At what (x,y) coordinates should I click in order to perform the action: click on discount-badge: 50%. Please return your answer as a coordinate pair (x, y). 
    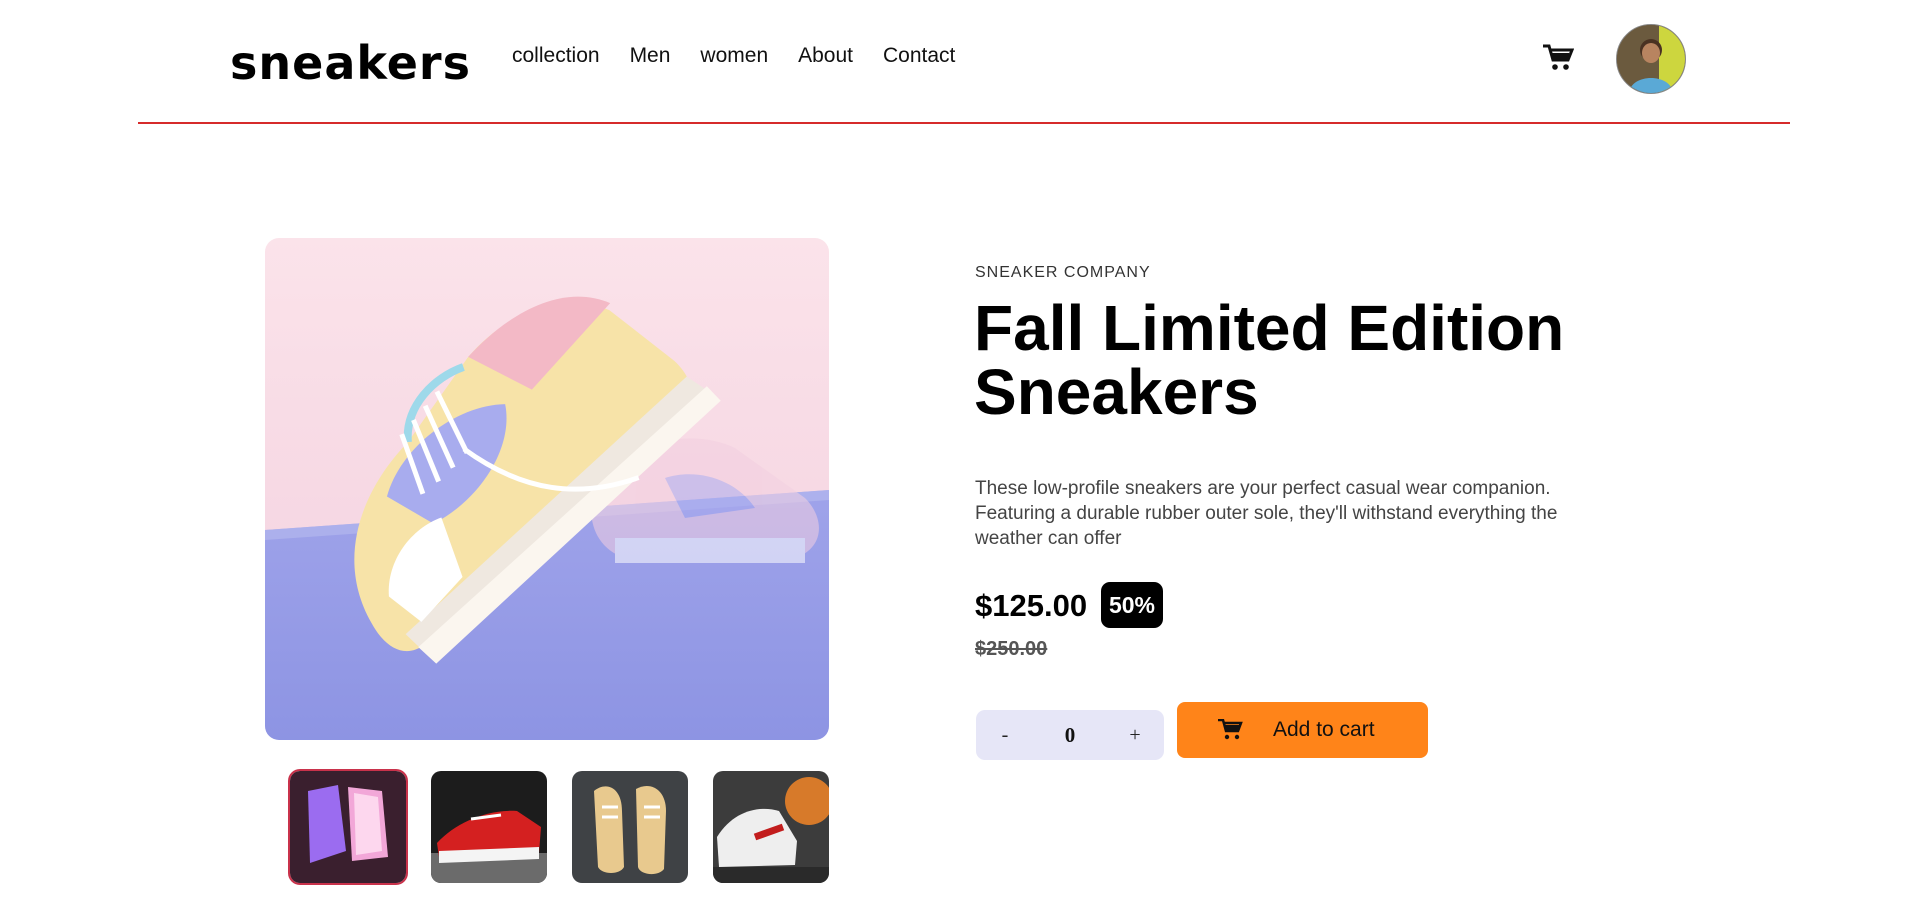
    Looking at the image, I should click on (1132, 605).